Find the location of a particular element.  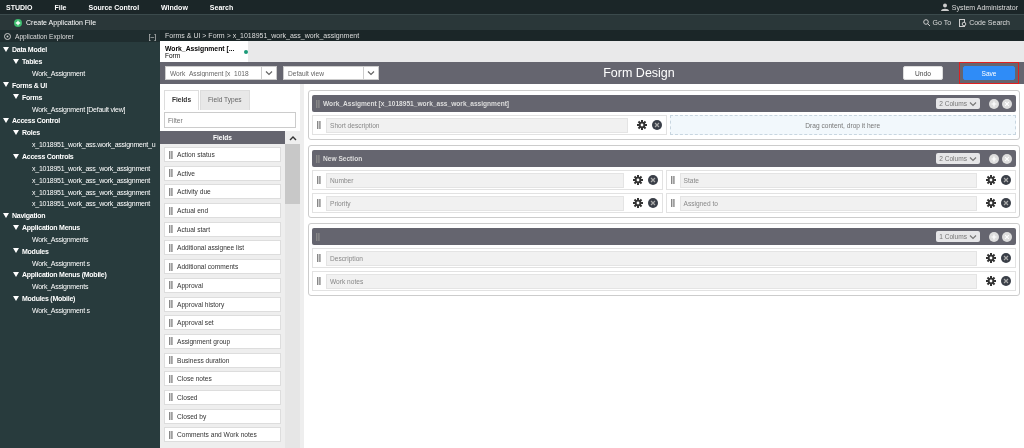

caret-up-icon is located at coordinates (292, 137).